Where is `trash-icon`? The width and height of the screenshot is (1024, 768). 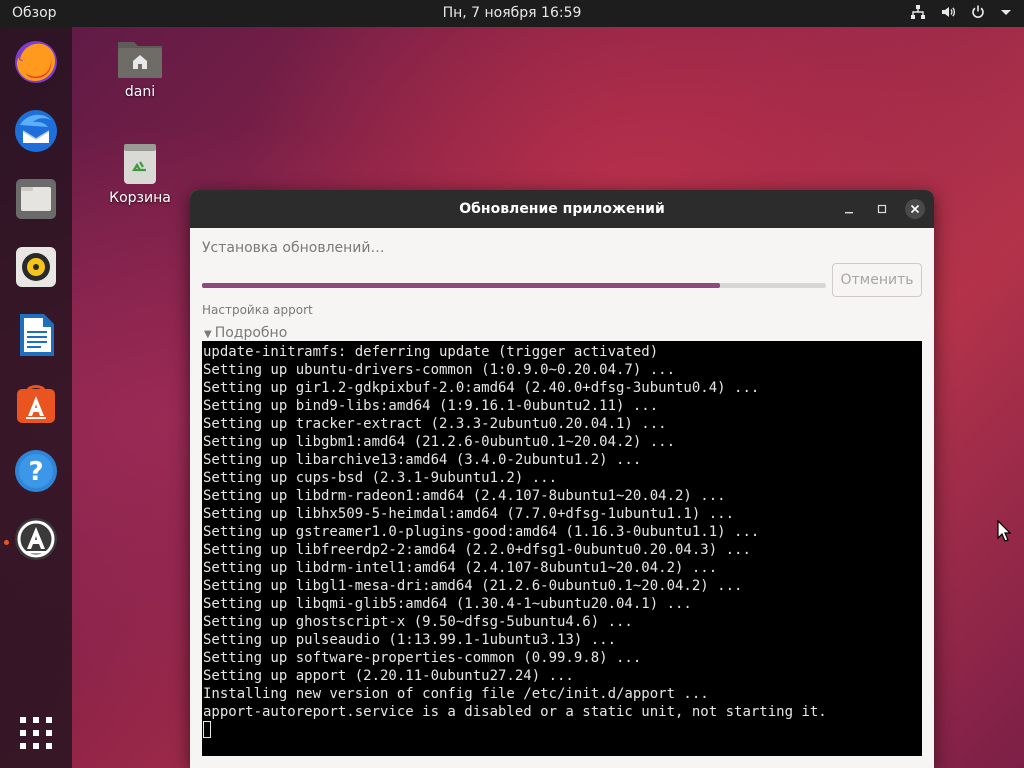 trash-icon is located at coordinates (140, 164).